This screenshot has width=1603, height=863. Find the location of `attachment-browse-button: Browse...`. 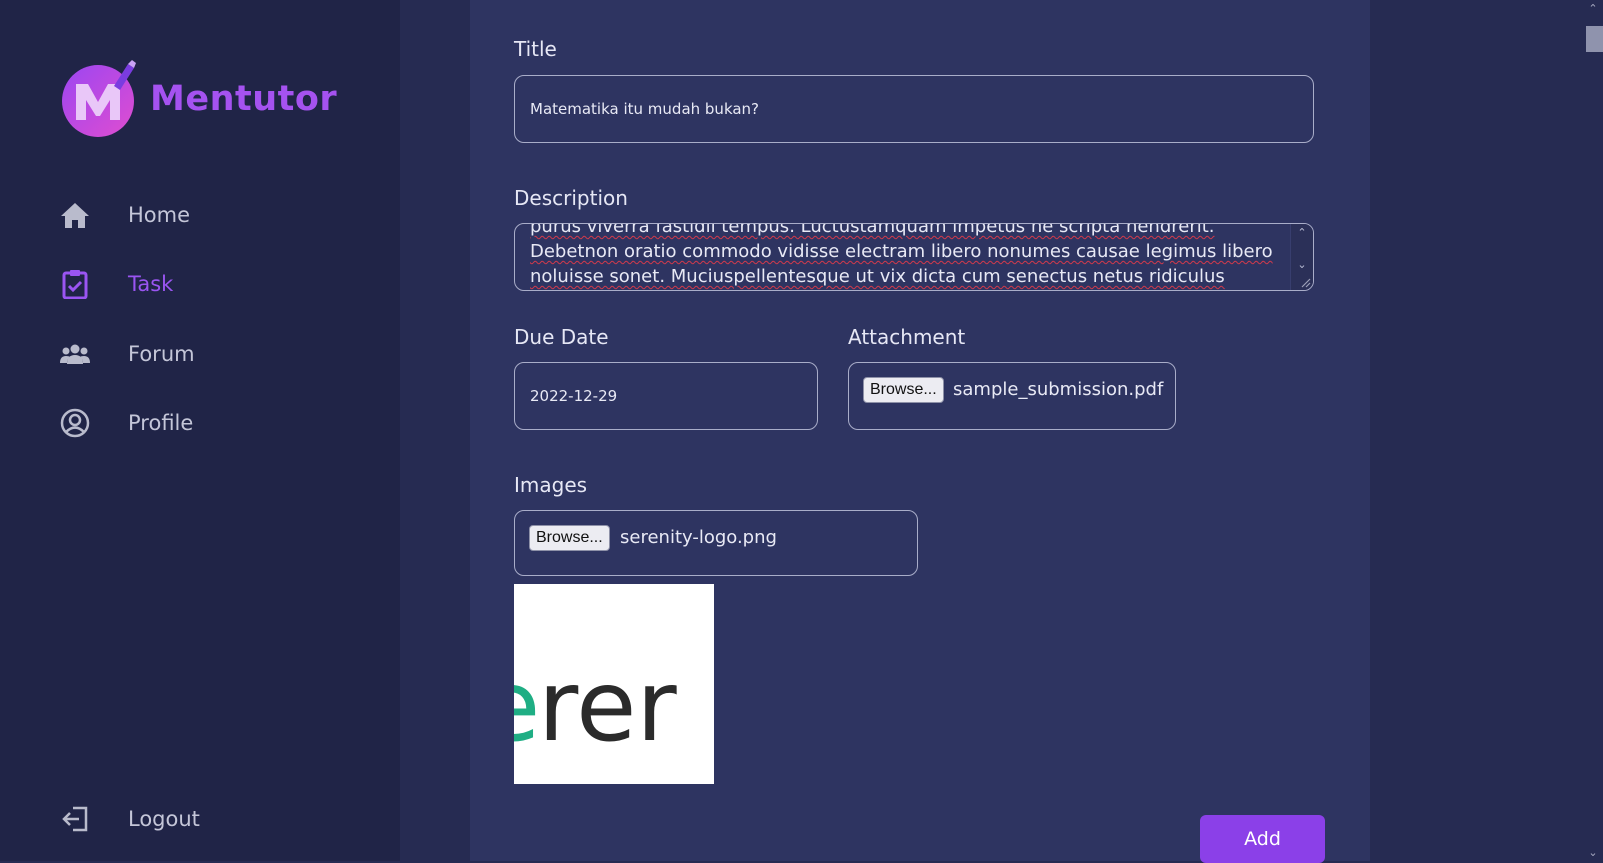

attachment-browse-button: Browse... is located at coordinates (903, 390).